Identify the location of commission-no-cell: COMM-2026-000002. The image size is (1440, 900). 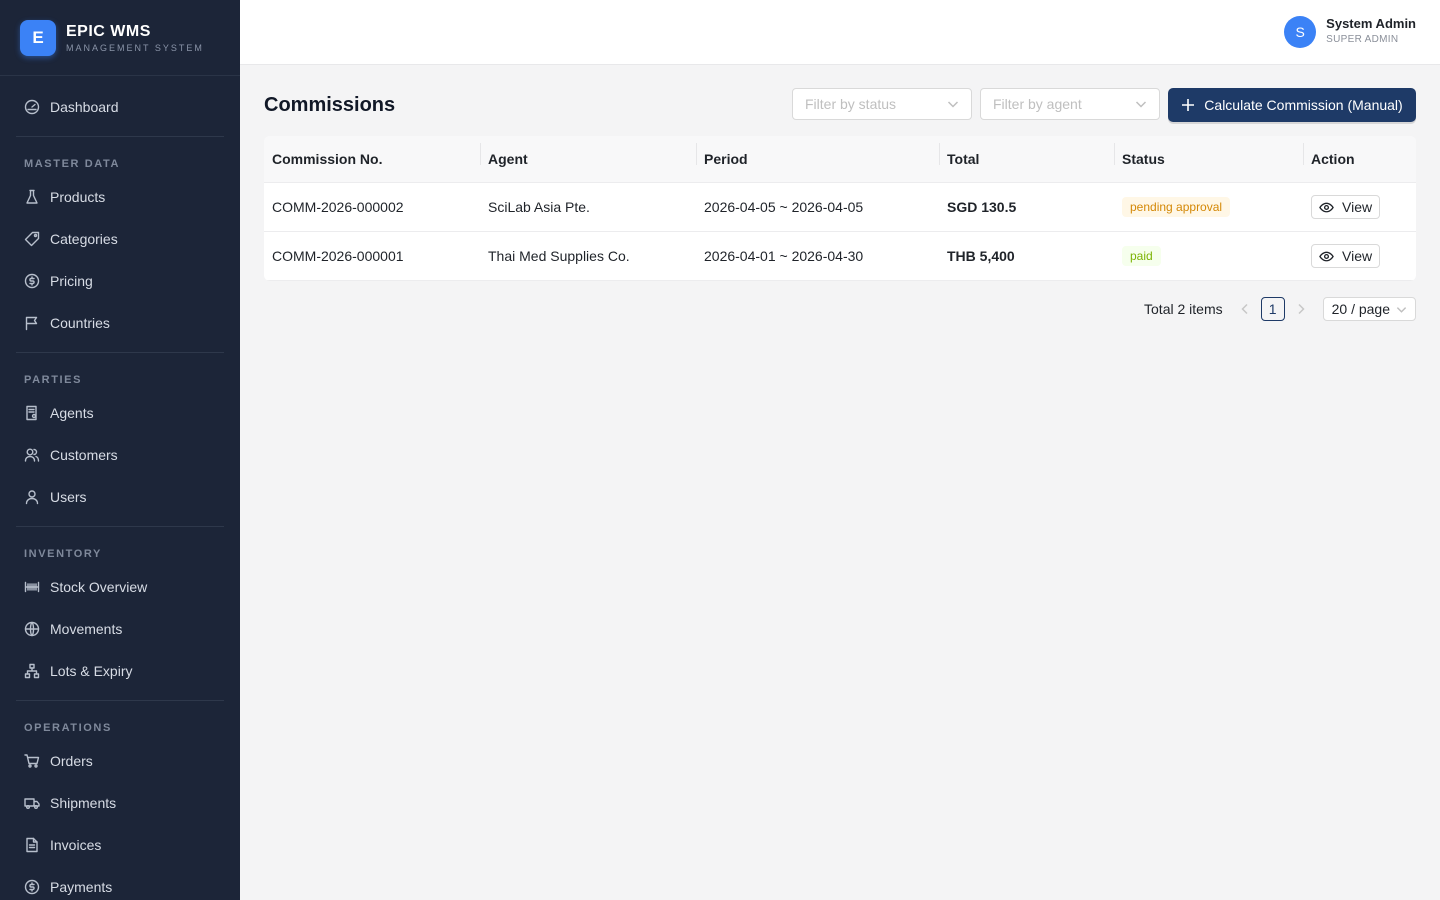
(338, 207).